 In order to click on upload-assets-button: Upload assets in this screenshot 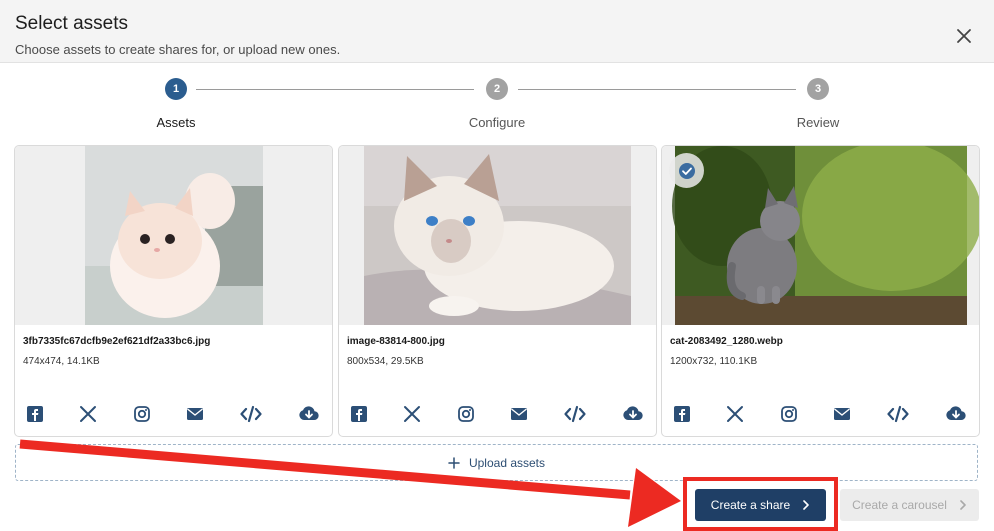, I will do `click(496, 462)`.